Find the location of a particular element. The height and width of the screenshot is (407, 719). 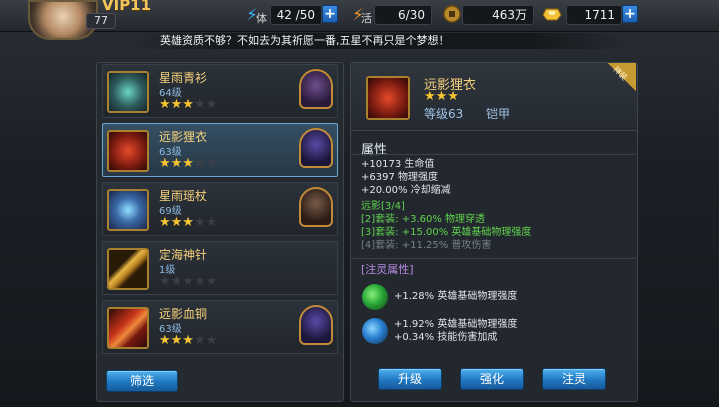

player-level: 77 is located at coordinates (101, 21).